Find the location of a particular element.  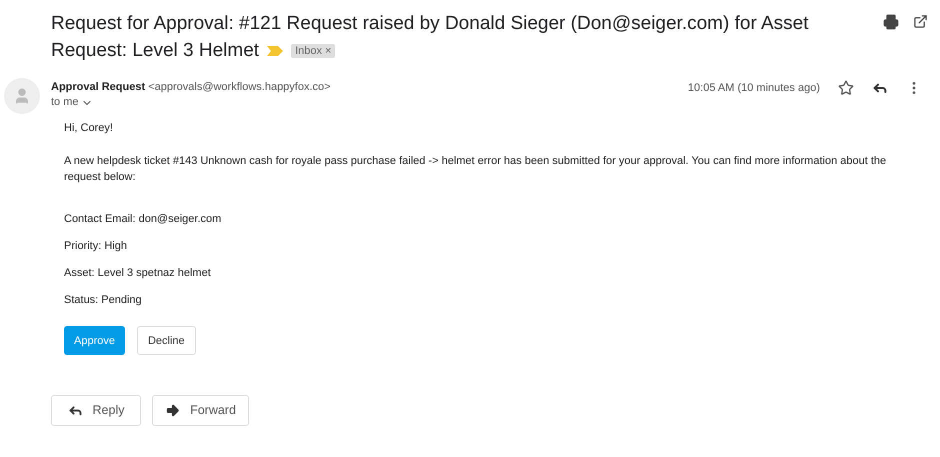

decline-button: Decline is located at coordinates (166, 340).